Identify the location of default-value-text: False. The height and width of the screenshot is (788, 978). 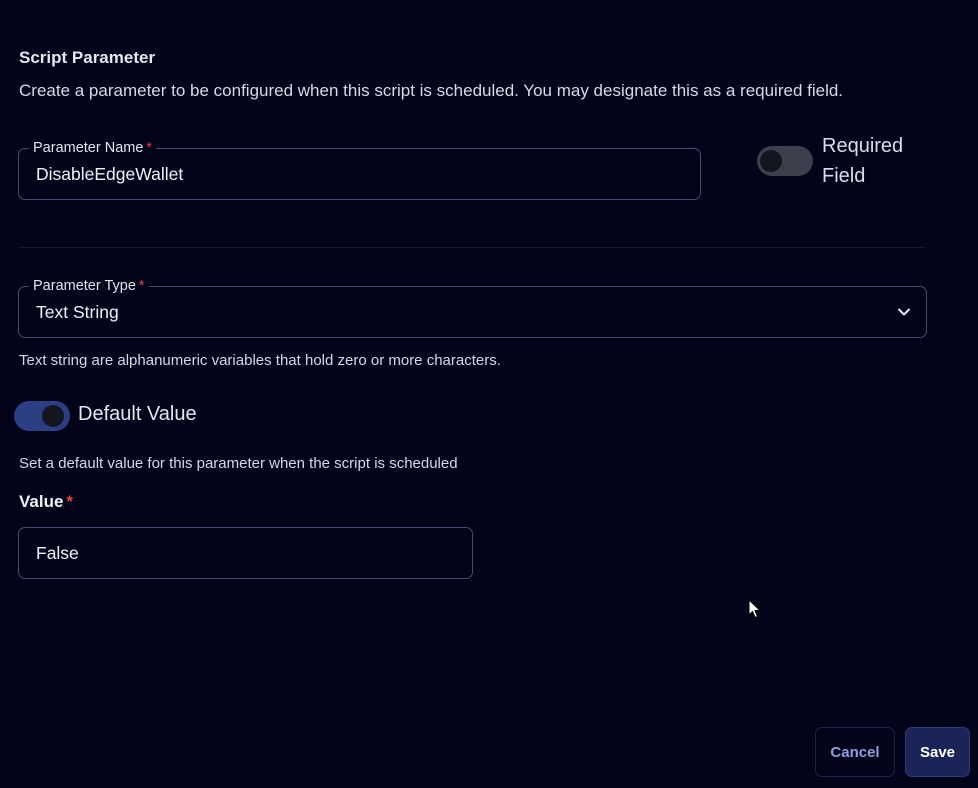
(57, 553).